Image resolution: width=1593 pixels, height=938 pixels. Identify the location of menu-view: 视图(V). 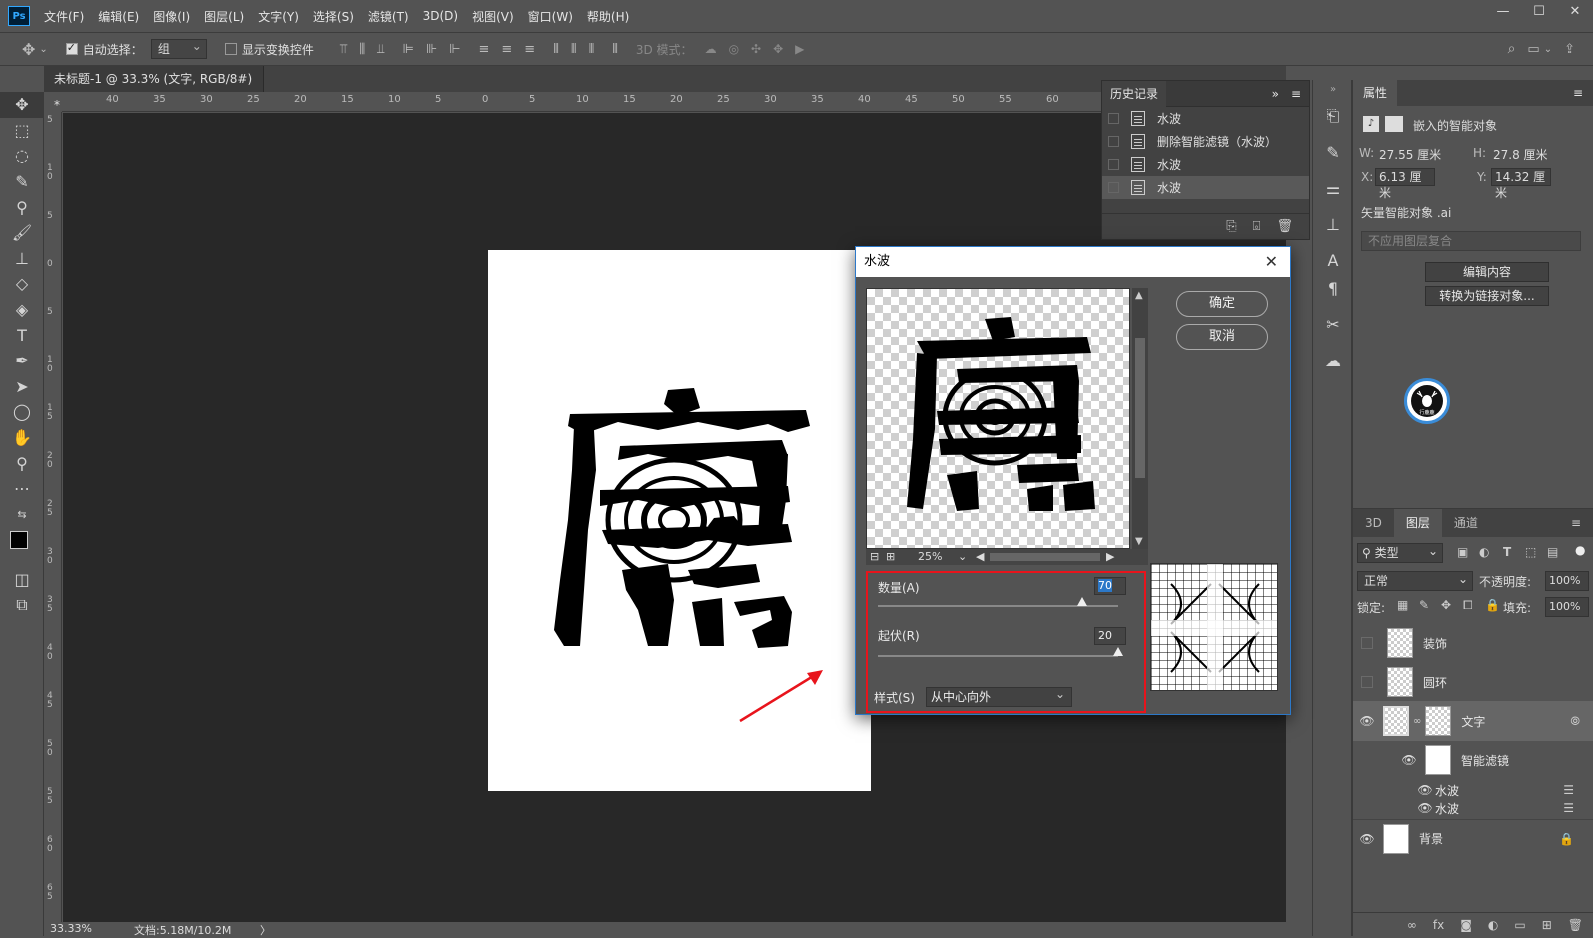
(493, 16).